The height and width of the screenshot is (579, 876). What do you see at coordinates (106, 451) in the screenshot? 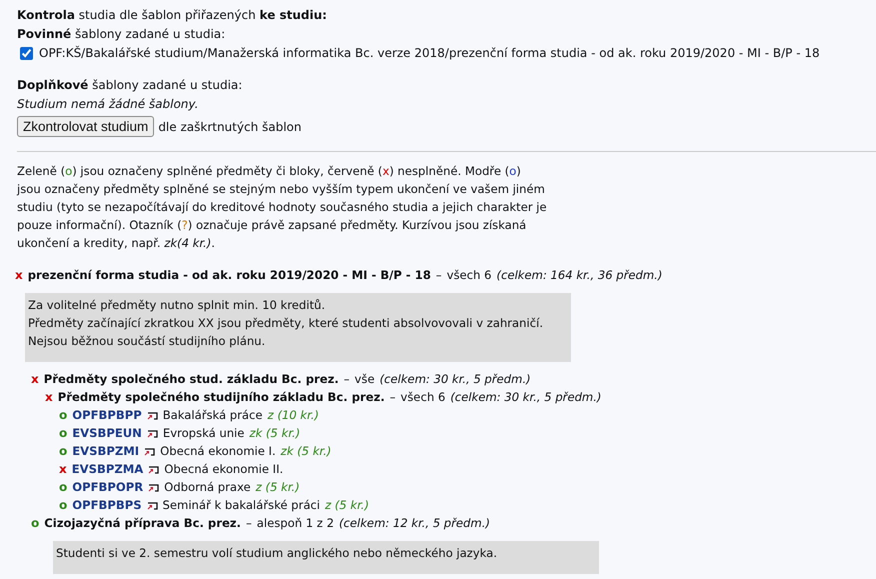
I see `course-code-link: EVSBPZMI` at bounding box center [106, 451].